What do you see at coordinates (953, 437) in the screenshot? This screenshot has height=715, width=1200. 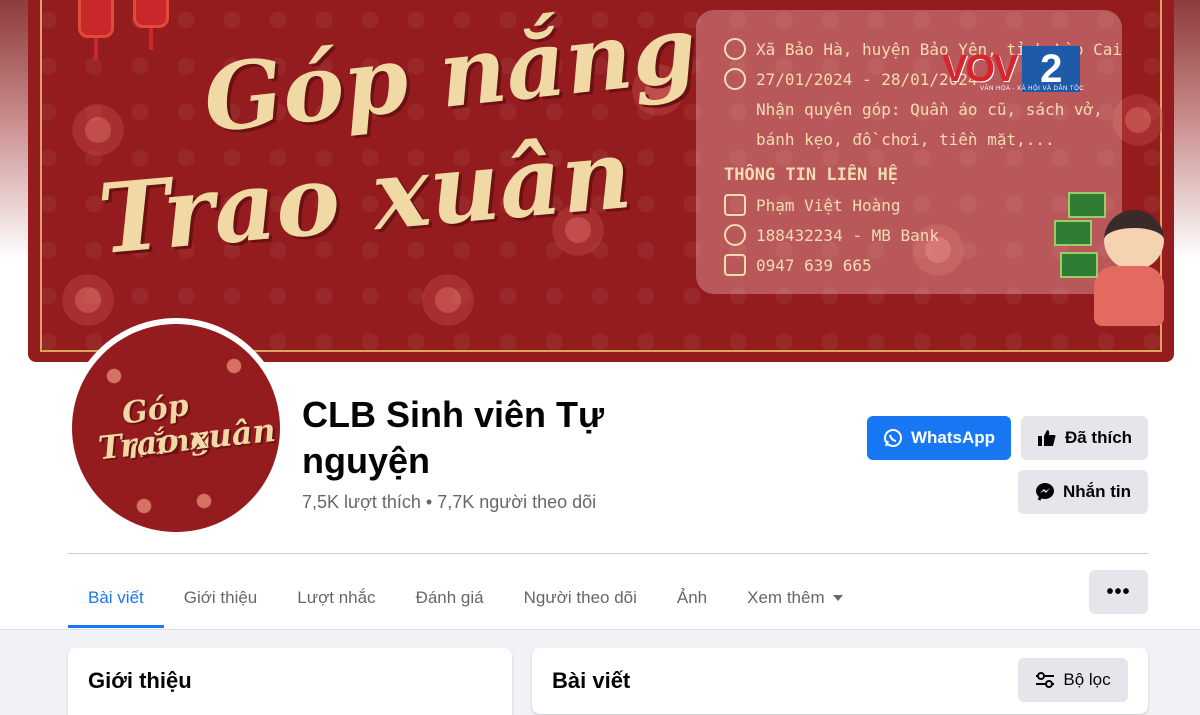 I see `whatsapp-label: WhatsApp` at bounding box center [953, 437].